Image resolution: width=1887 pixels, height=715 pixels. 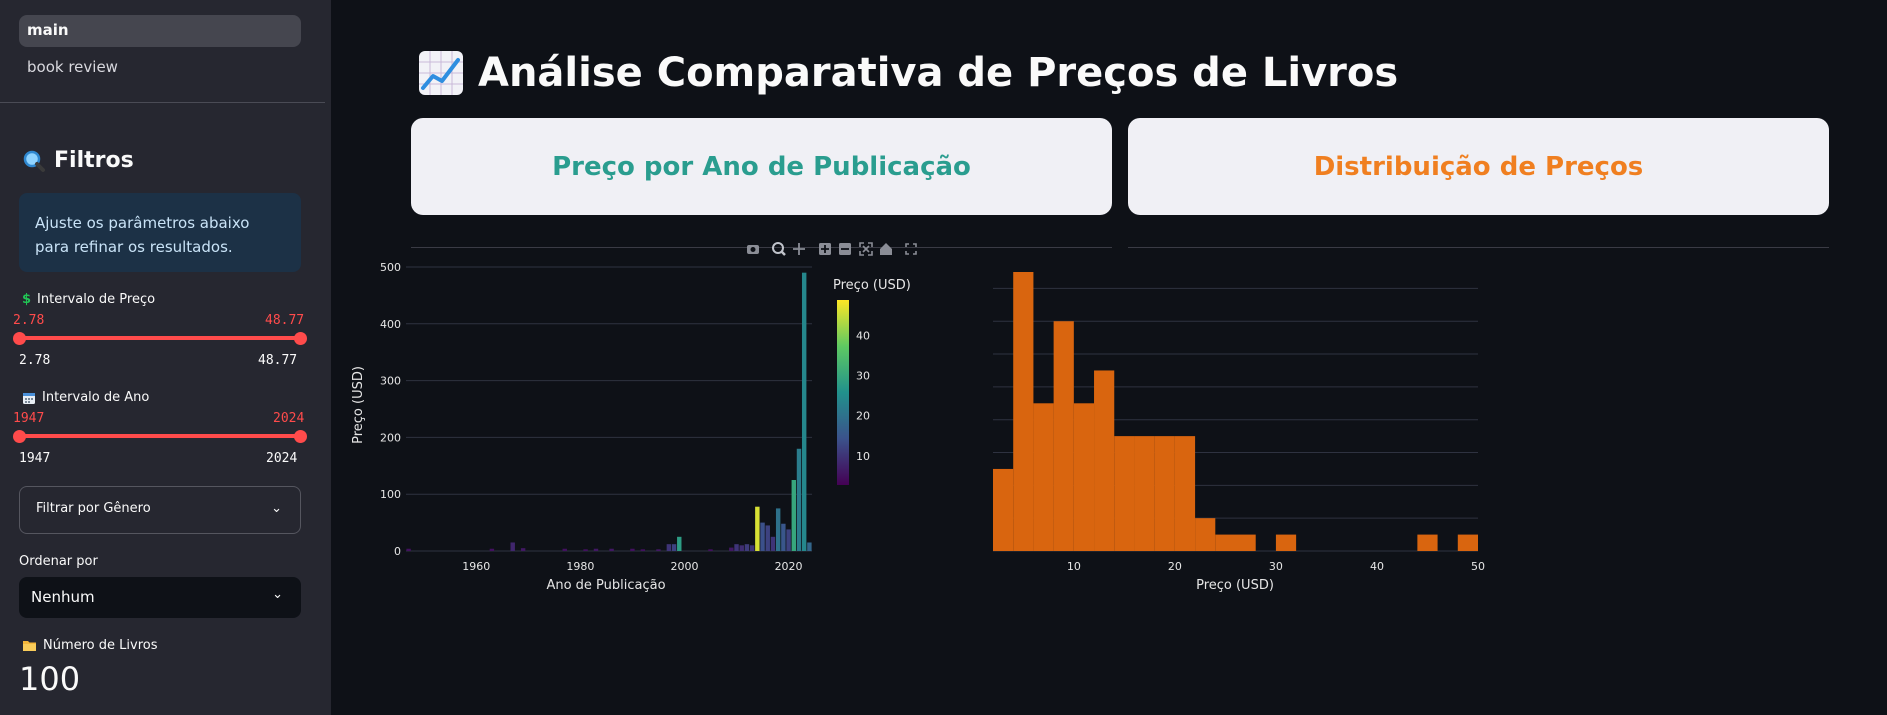 I want to click on price-range-max: 48.77, so click(x=278, y=360).